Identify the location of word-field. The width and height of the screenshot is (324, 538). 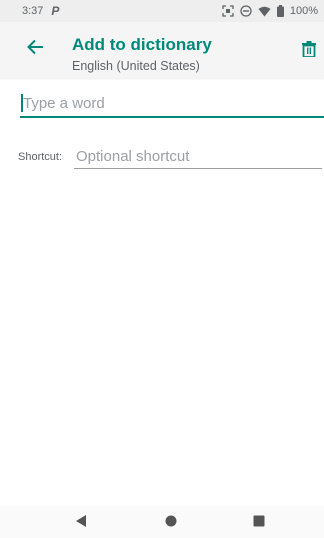
(172, 104).